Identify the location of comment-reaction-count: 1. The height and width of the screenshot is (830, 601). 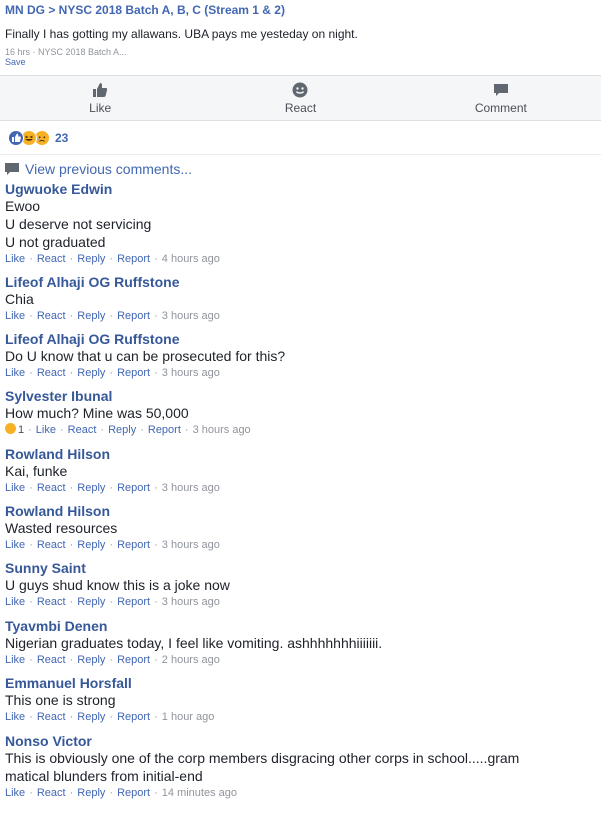
(21, 430).